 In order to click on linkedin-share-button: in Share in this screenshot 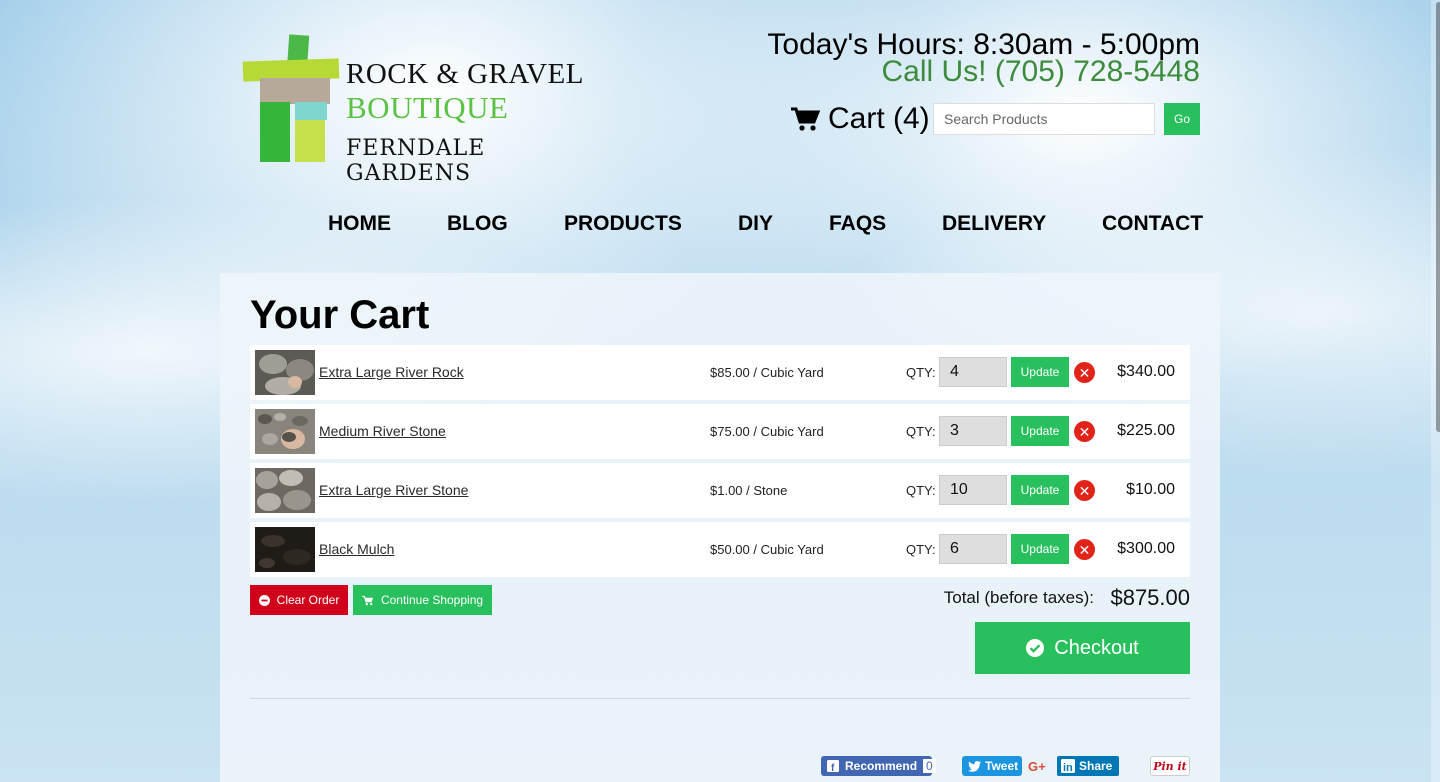, I will do `click(1088, 766)`.